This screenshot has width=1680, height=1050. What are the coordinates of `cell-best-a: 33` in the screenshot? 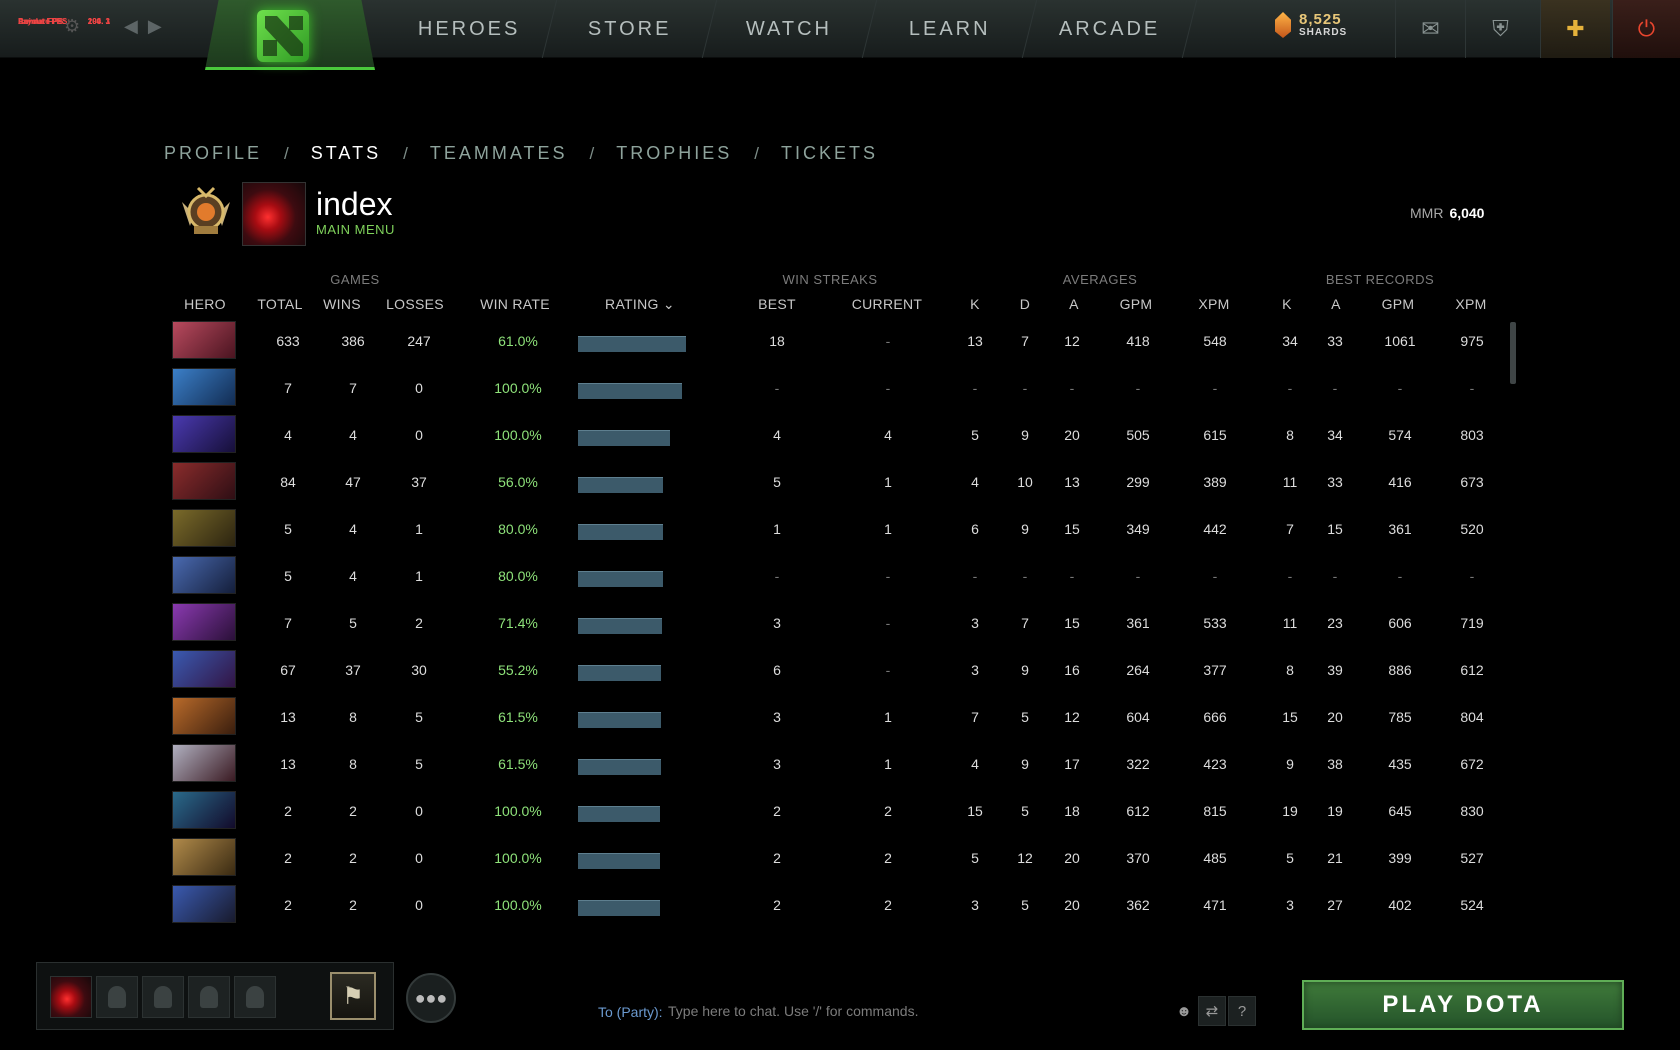 It's located at (1335, 482).